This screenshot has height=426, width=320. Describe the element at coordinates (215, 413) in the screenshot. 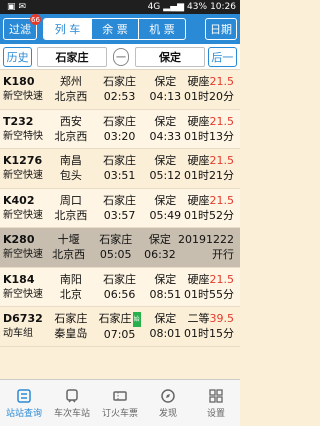

I see `nav-label: 设置` at that location.